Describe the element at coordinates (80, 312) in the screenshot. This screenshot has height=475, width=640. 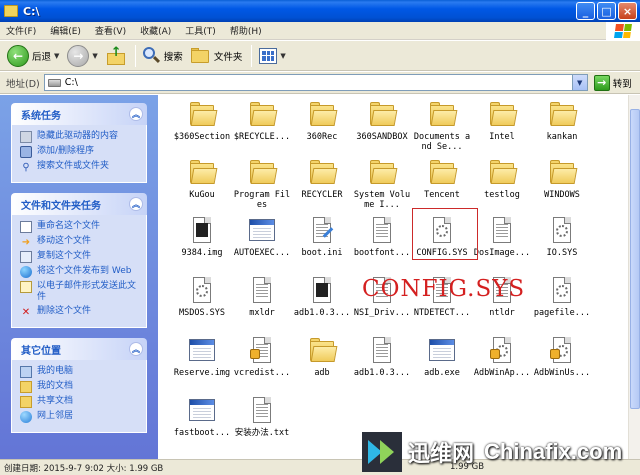
I see `task-delete: ✕ 删除这个文件` at that location.